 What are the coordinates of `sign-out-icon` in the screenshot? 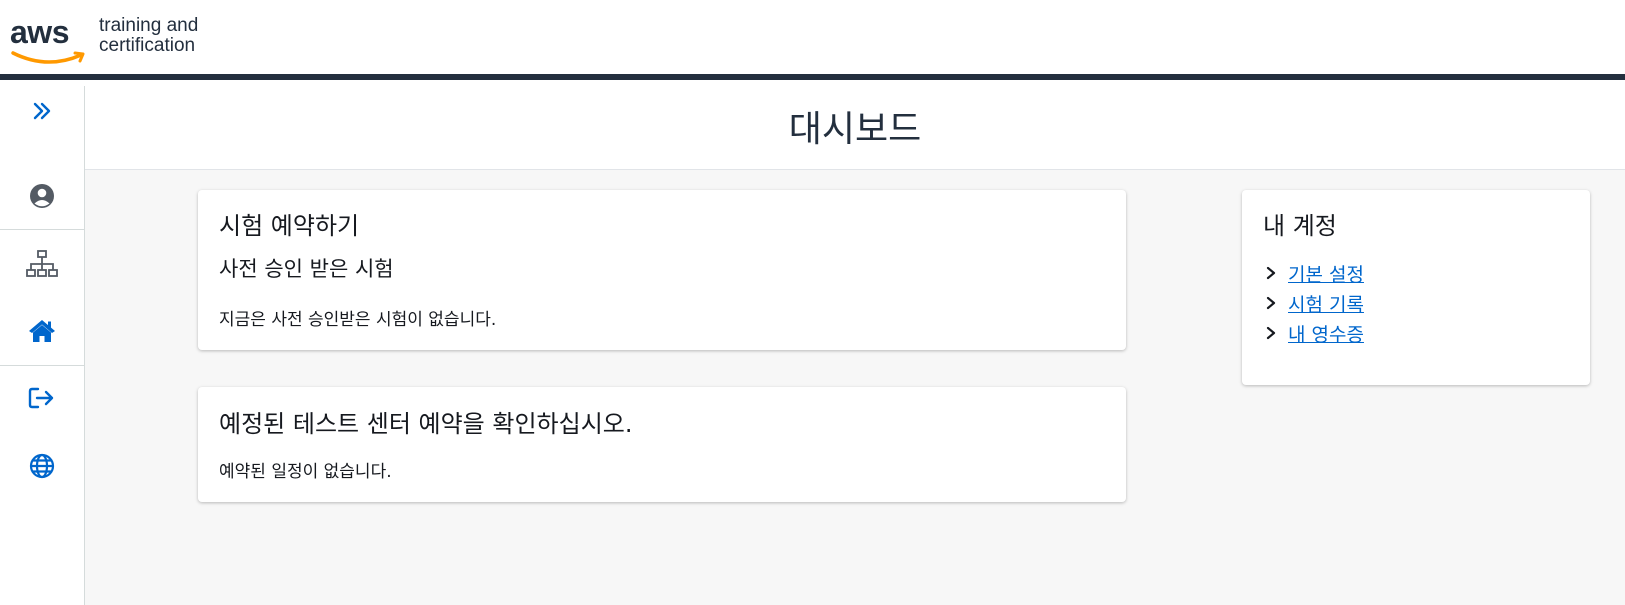 It's located at (41, 398).